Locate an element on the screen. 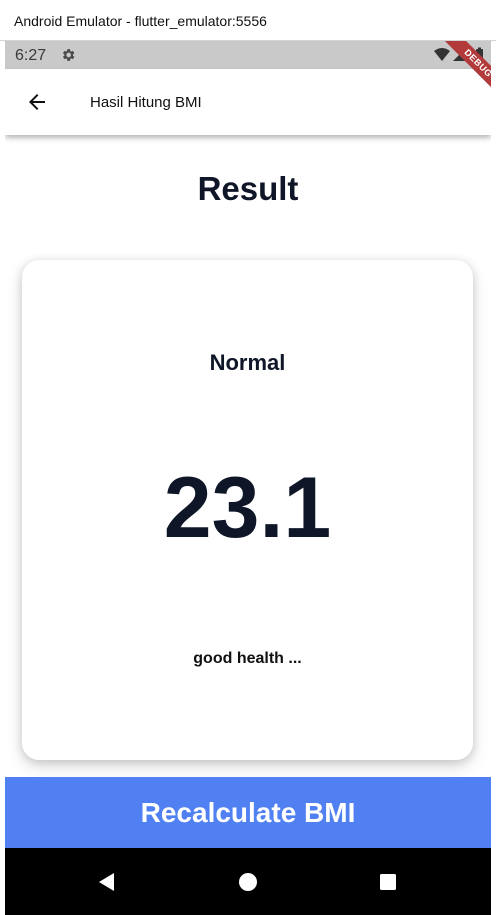 The image size is (496, 915). android-nav-bar is located at coordinates (248, 881).